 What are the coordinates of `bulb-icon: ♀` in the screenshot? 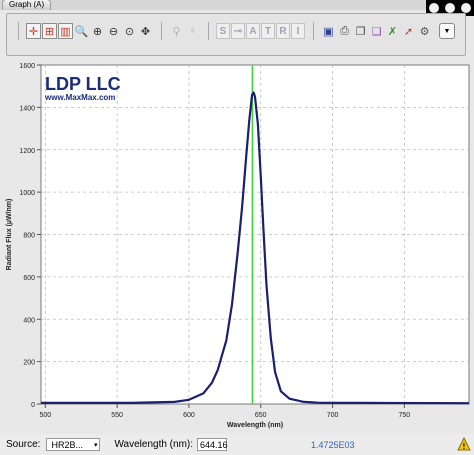 It's located at (192, 31).